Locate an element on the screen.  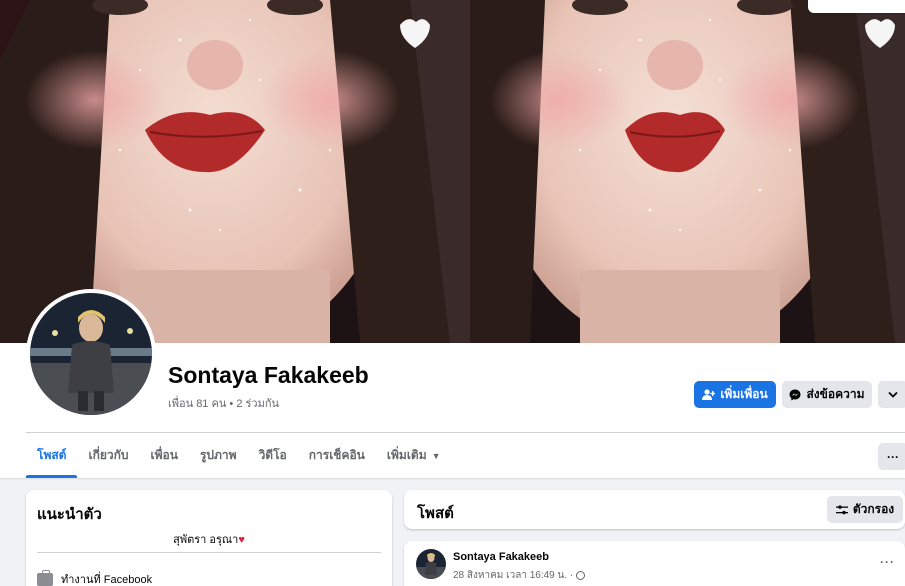
more-options-button is located at coordinates (891, 394).